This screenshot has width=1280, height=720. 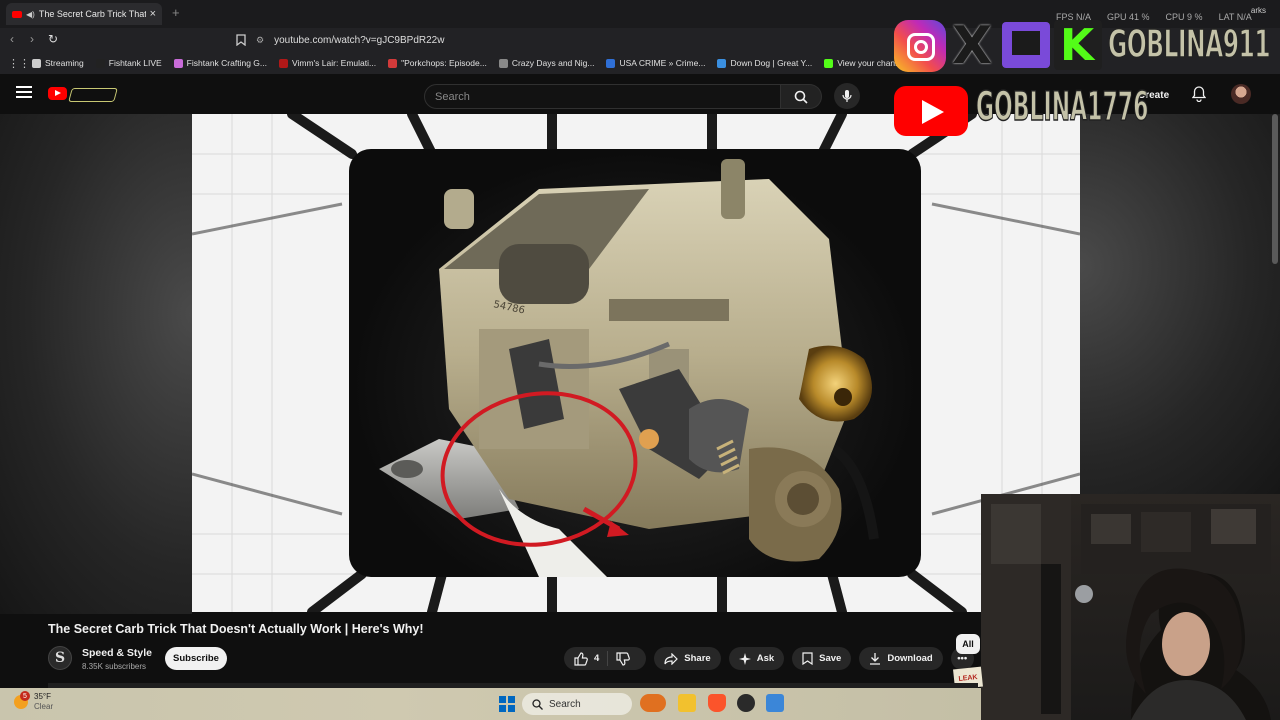 I want to click on download-label: Download, so click(x=910, y=658).